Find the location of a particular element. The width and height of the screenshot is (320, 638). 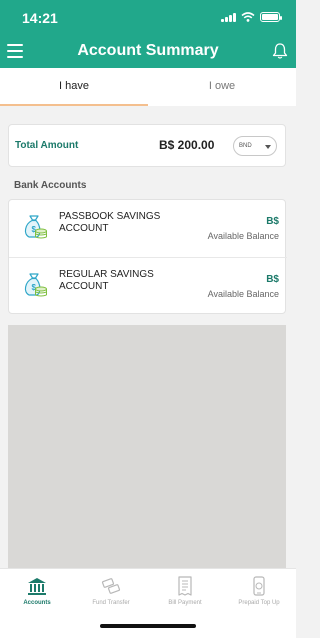

account-name: REGULAR SAVINGS ACCOUNT is located at coordinates (106, 280).